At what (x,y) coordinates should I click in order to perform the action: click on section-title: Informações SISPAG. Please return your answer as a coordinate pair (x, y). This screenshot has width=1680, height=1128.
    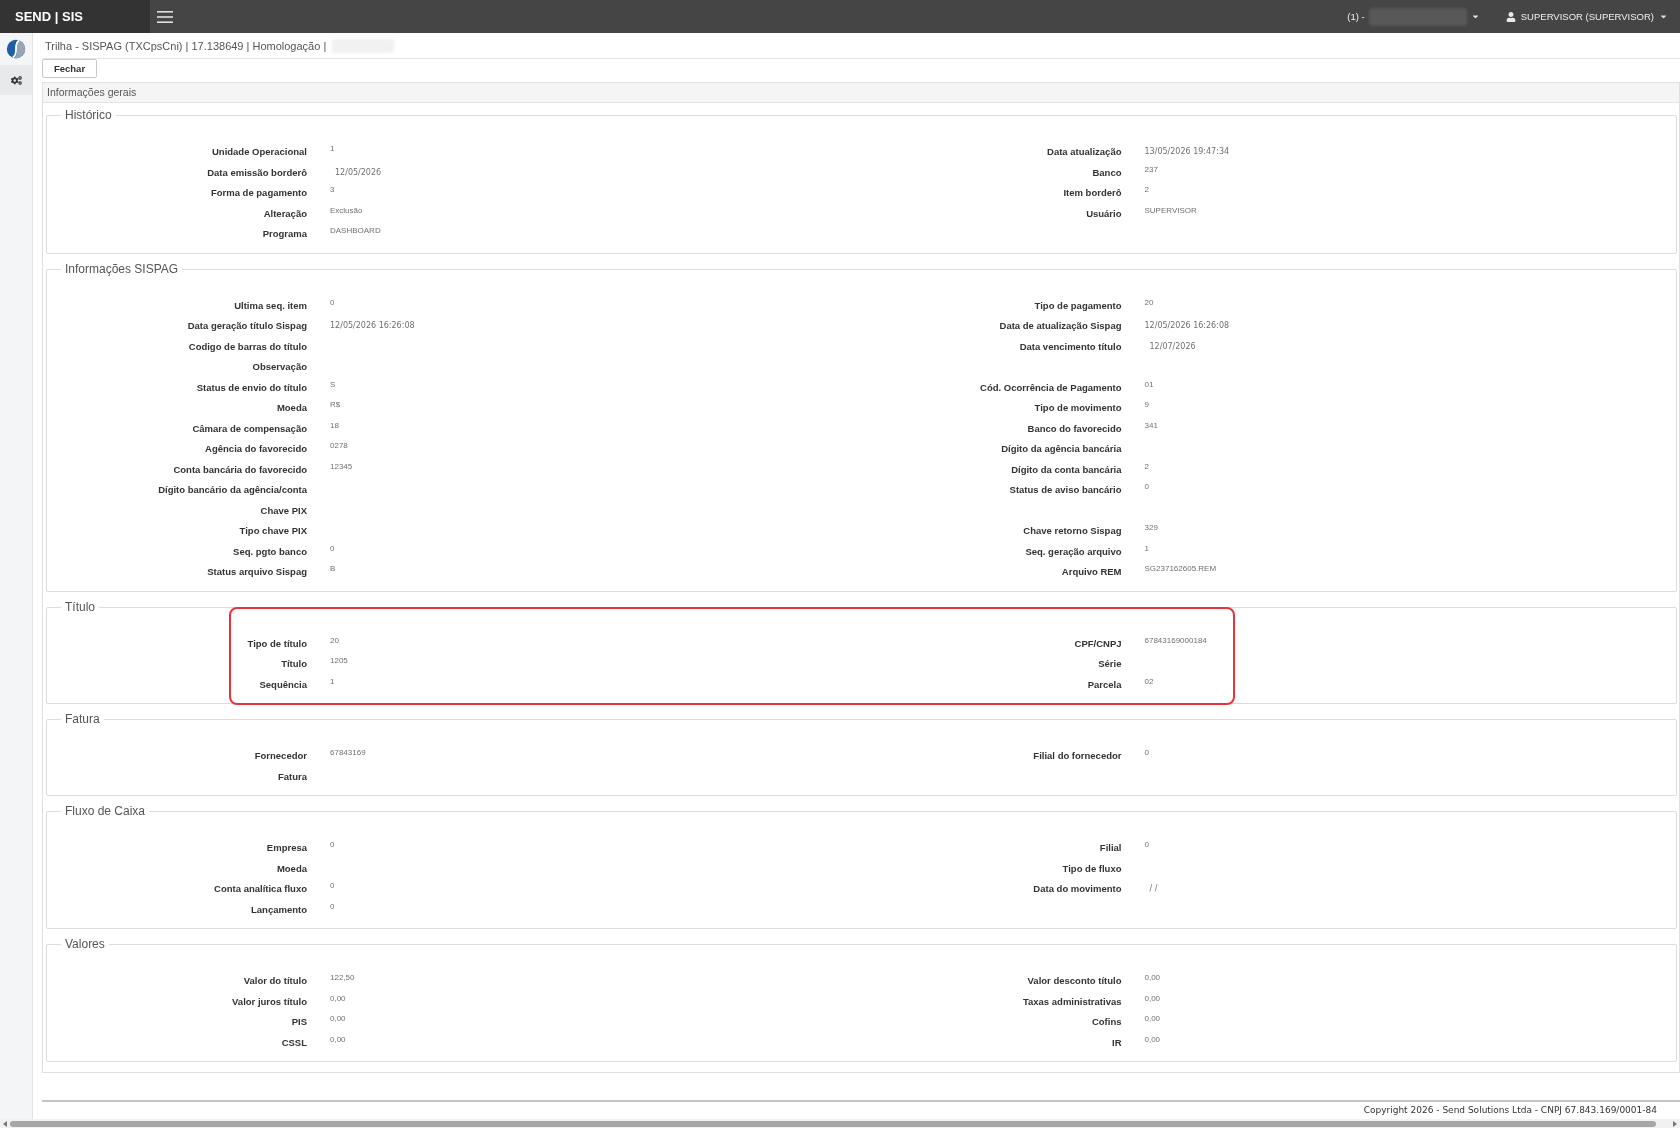
    Looking at the image, I should click on (122, 269).